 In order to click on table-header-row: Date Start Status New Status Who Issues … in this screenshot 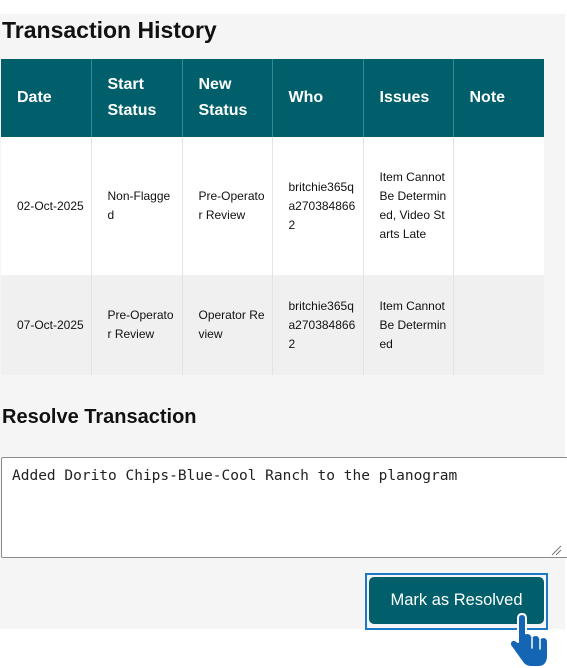, I will do `click(272, 98)`.